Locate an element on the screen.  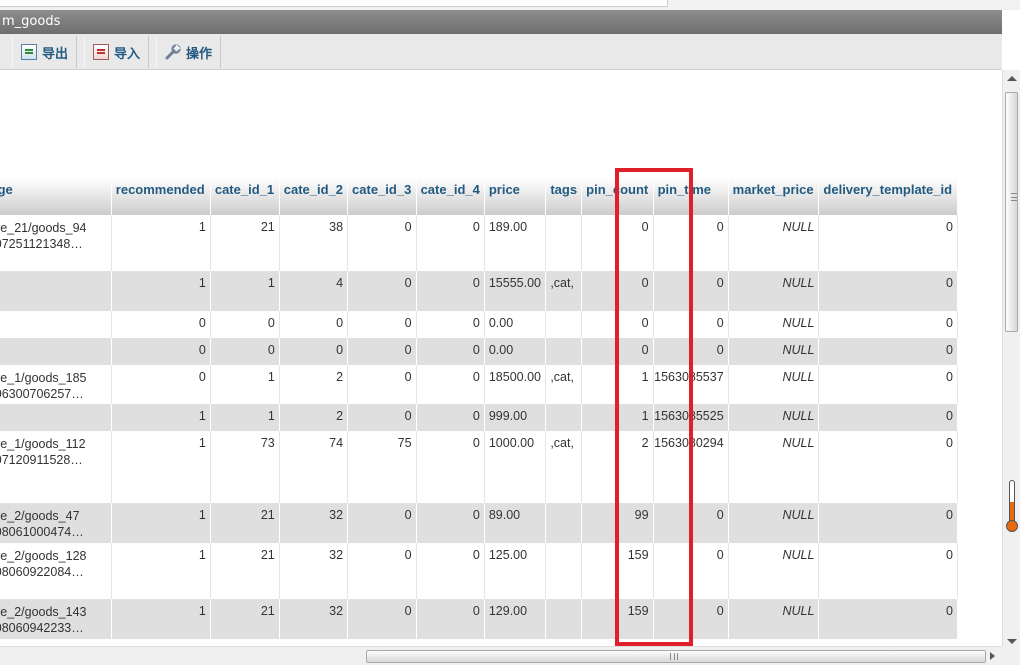
scroll-up-arrow-icon is located at coordinates (1012, 78).